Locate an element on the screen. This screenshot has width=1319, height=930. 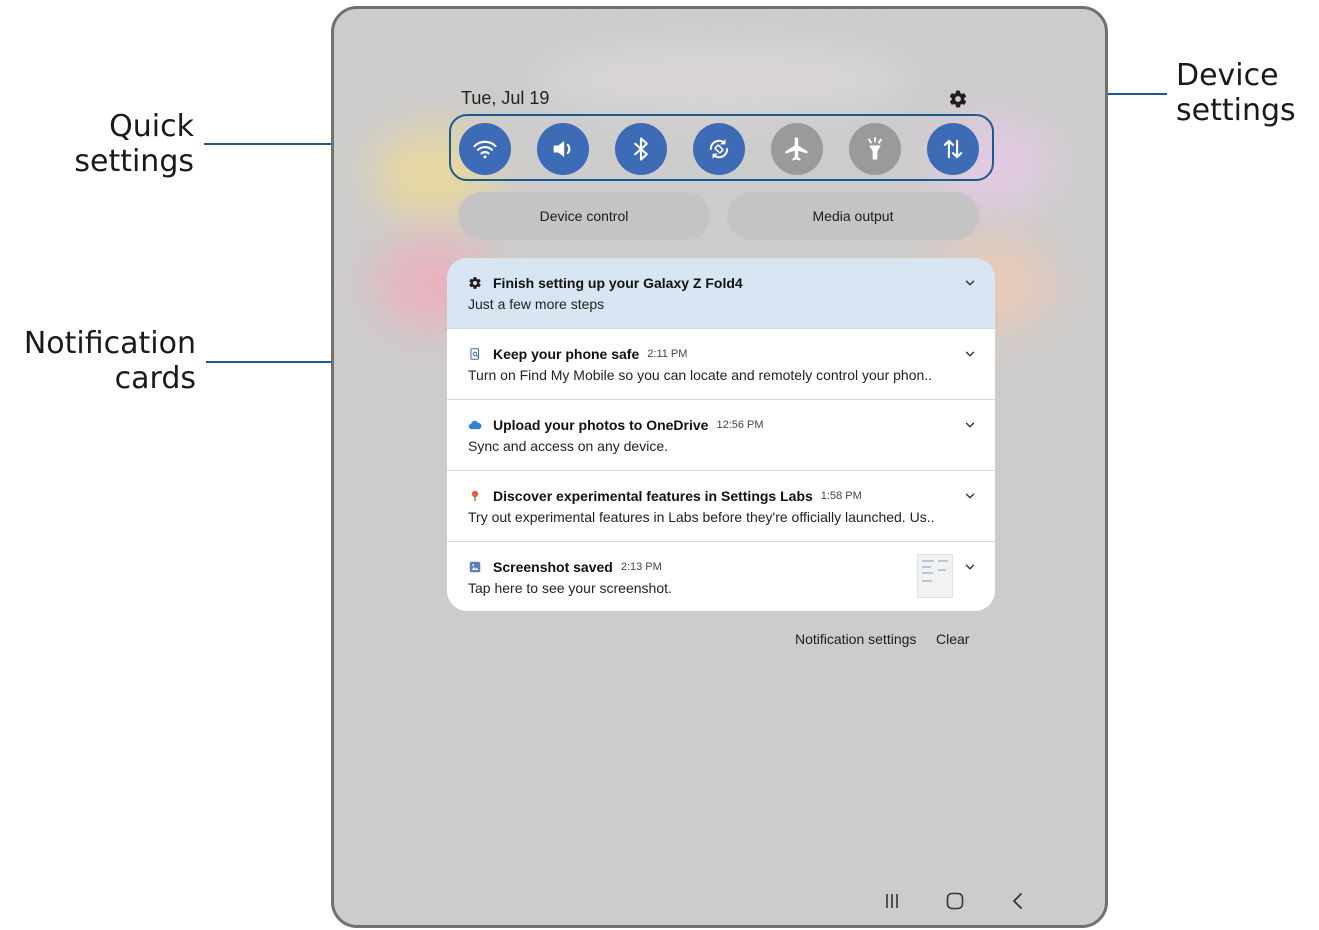
notification-settings-link: Notification settings is located at coordinates (855, 639).